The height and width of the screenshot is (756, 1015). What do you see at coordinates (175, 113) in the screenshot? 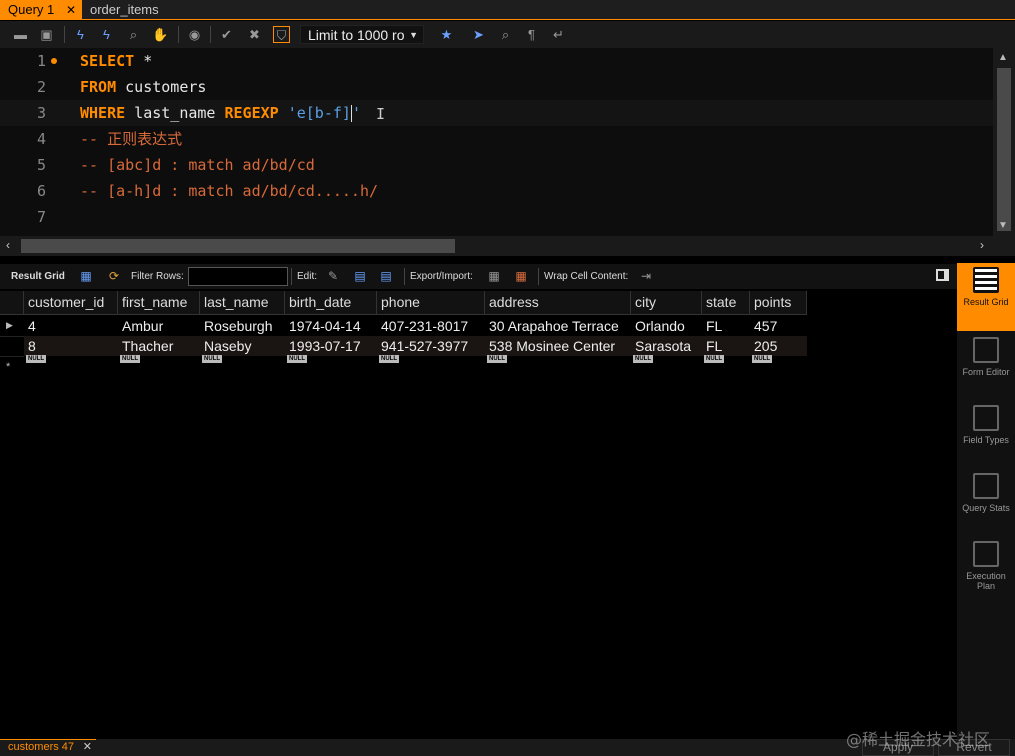
I see `sql-text: last_name` at bounding box center [175, 113].